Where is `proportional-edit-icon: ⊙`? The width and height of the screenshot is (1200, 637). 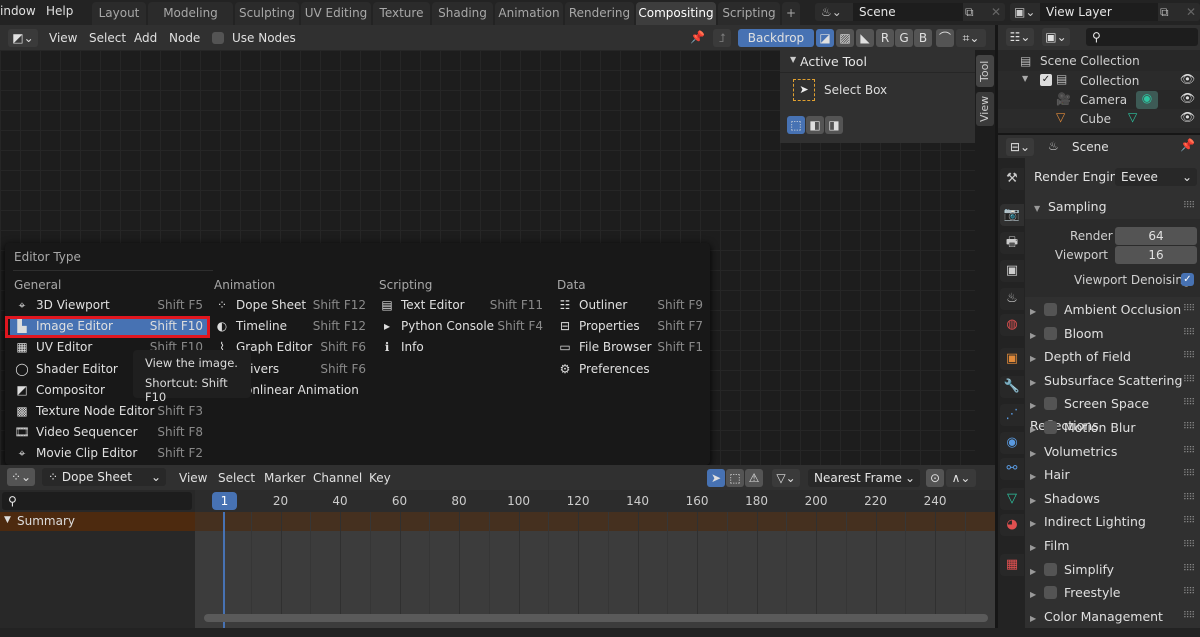
proportional-edit-icon: ⊙ is located at coordinates (935, 478).